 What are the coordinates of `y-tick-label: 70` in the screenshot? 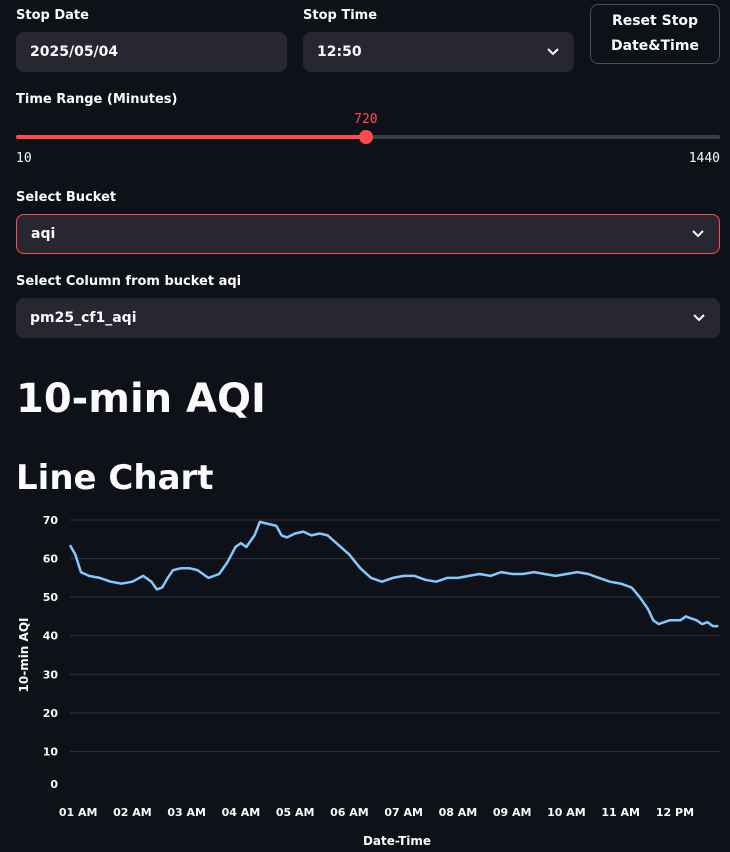 It's located at (51, 520).